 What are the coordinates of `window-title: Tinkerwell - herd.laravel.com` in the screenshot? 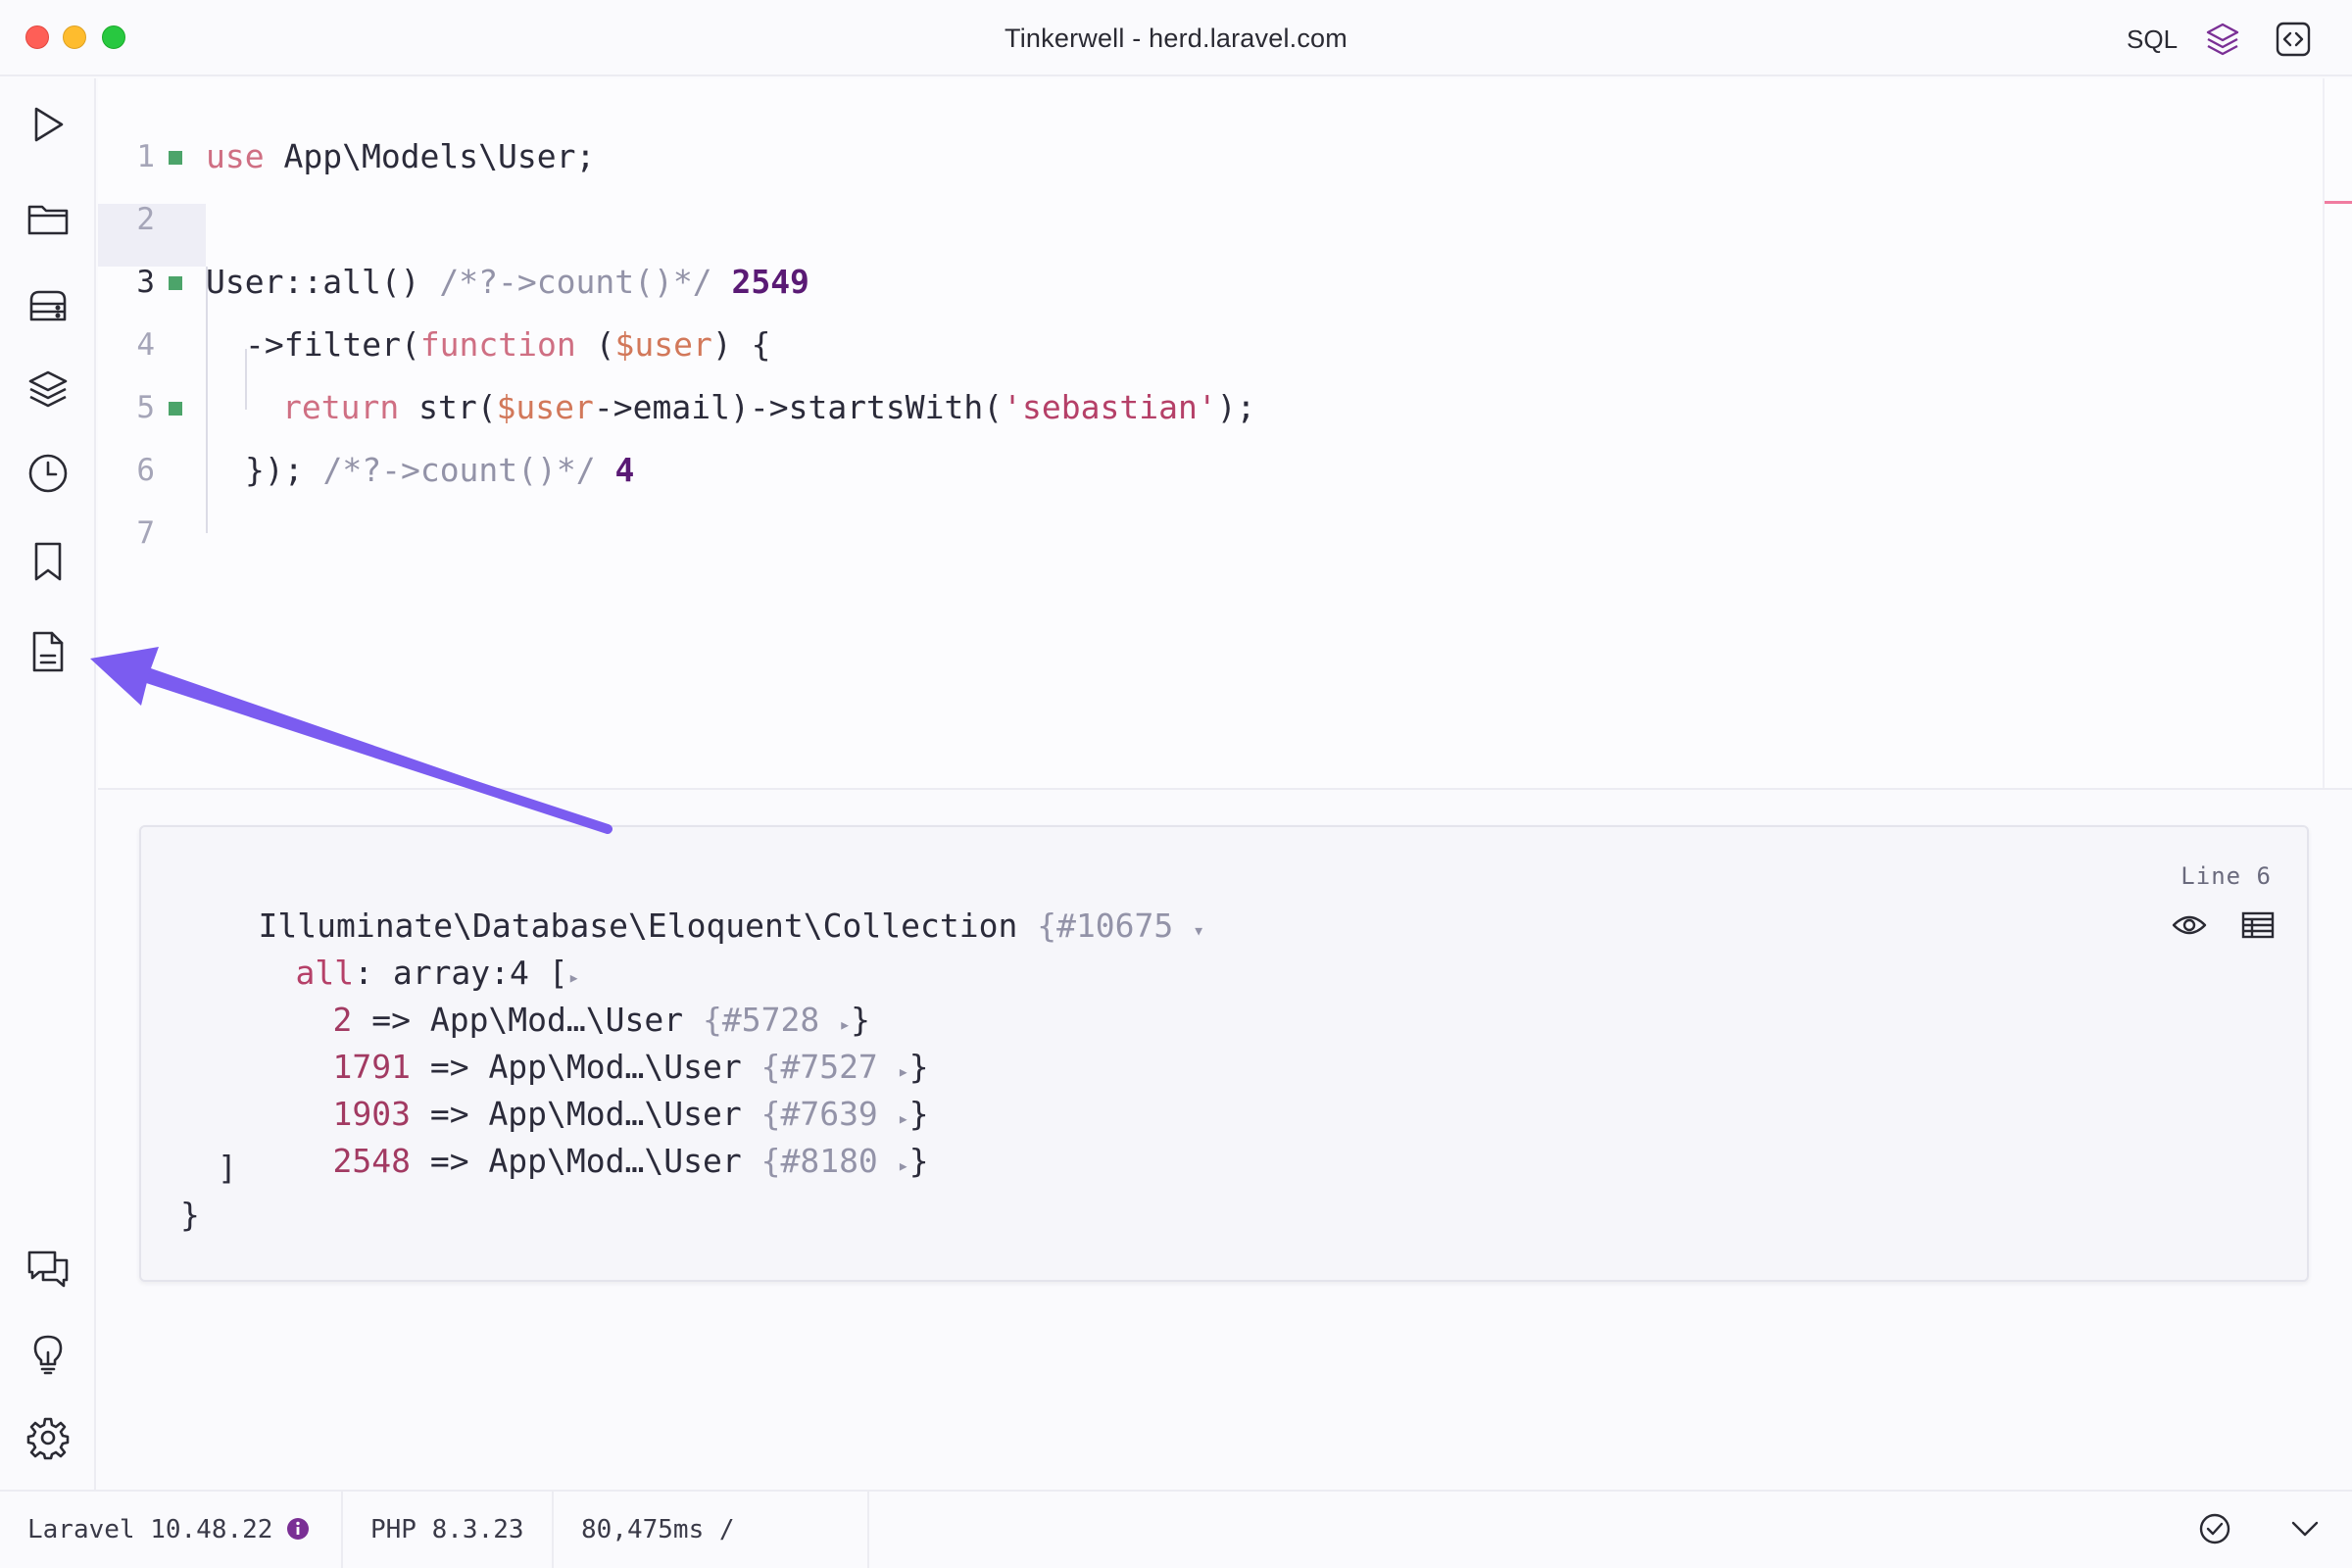 It's located at (1176, 38).